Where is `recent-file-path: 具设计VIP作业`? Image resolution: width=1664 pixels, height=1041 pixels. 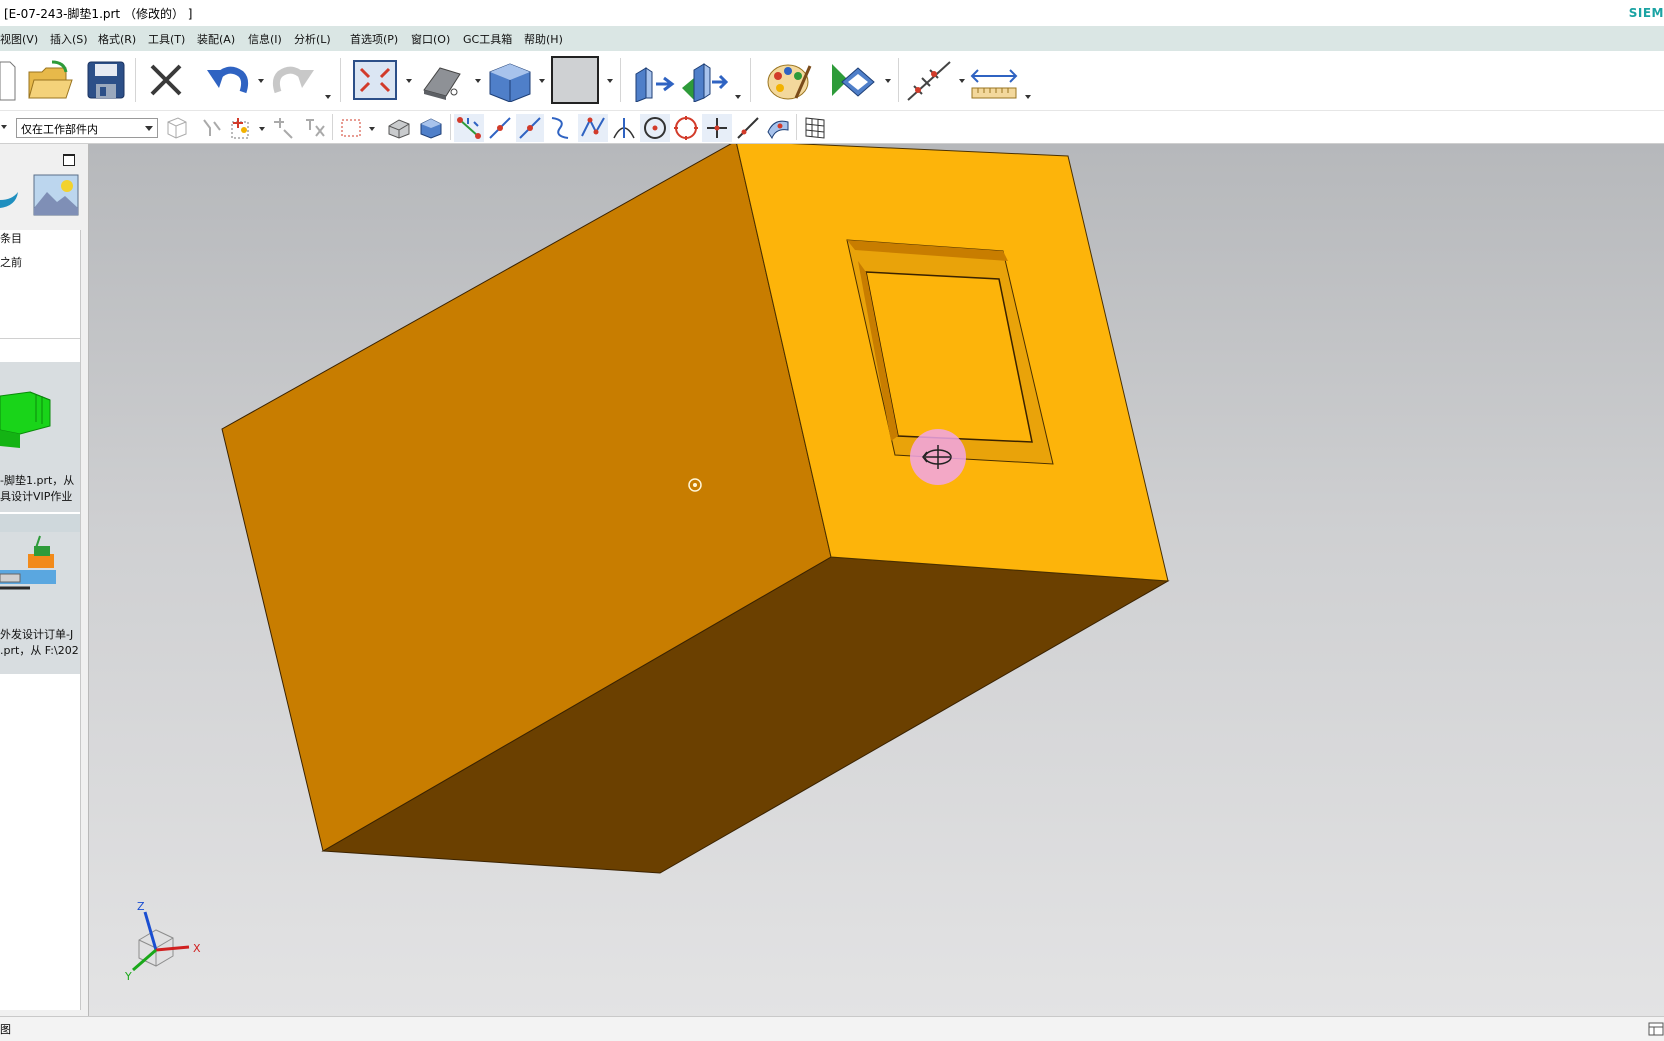 recent-file-path: 具设计VIP作业 is located at coordinates (36, 496).